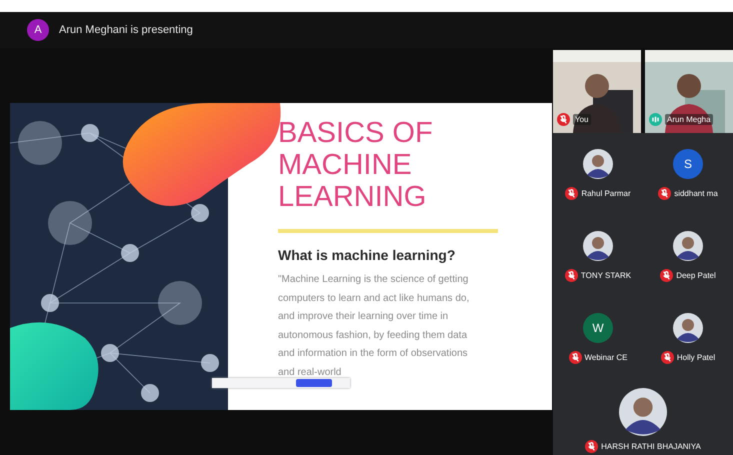  I want to click on participant-name: siddhant ma, so click(696, 193).